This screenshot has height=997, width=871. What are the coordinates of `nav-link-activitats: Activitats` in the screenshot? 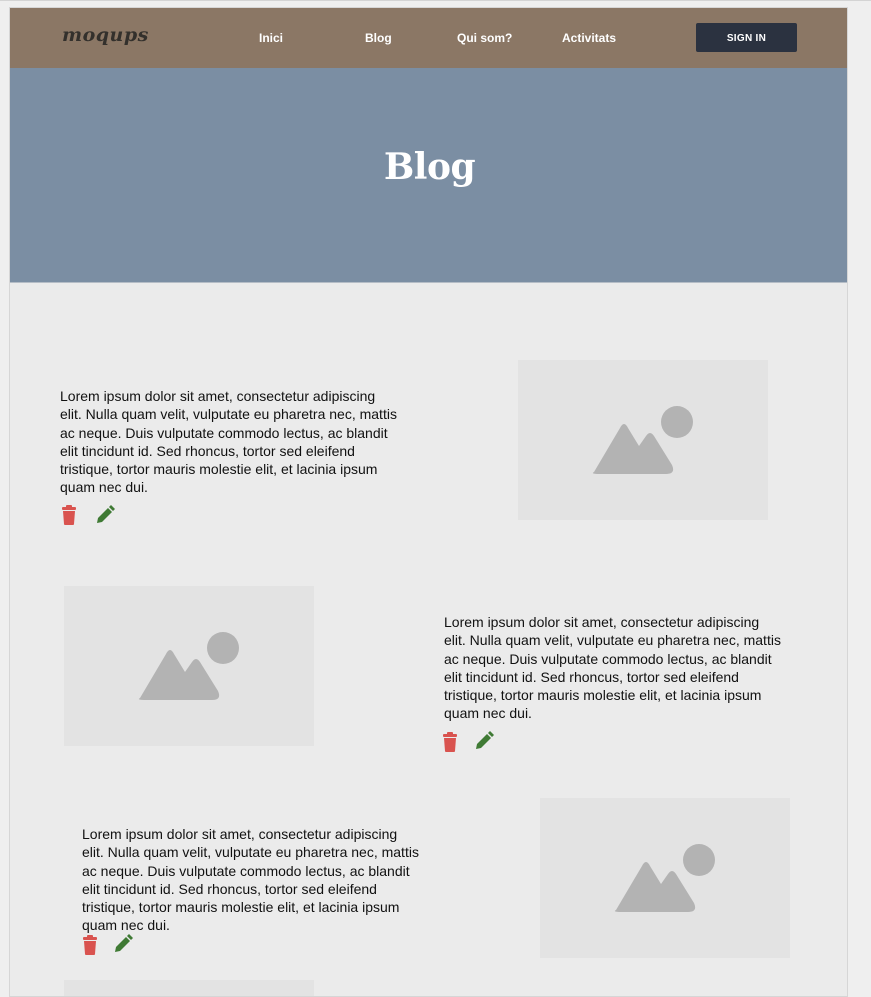 It's located at (589, 38).